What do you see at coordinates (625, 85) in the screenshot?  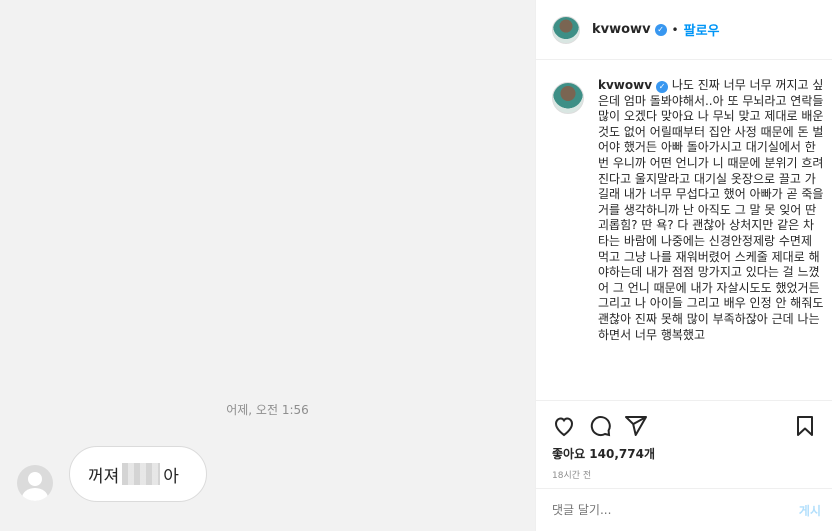 I see `caption-username: kvwowv` at bounding box center [625, 85].